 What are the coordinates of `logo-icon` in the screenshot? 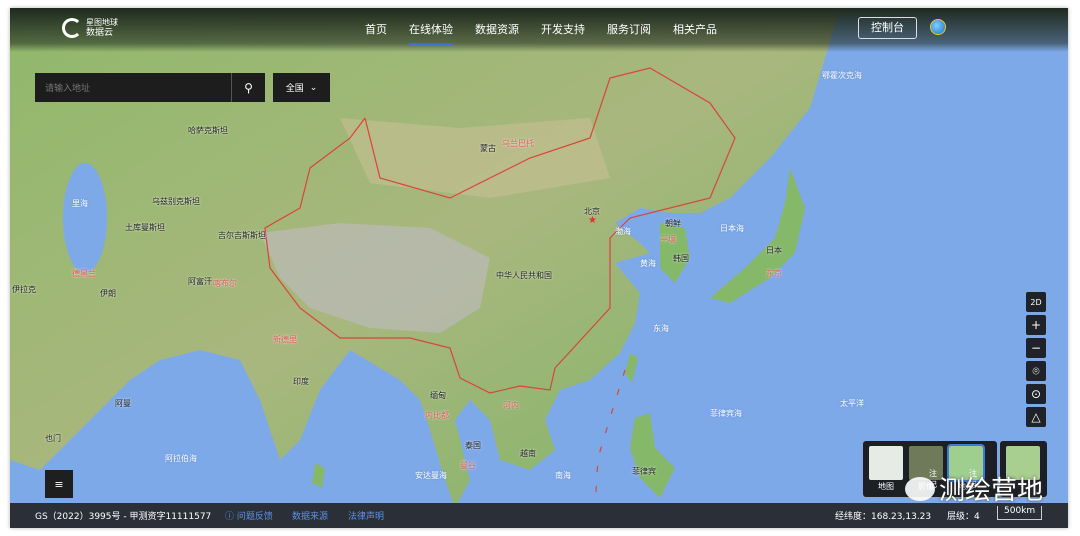 It's located at (72, 28).